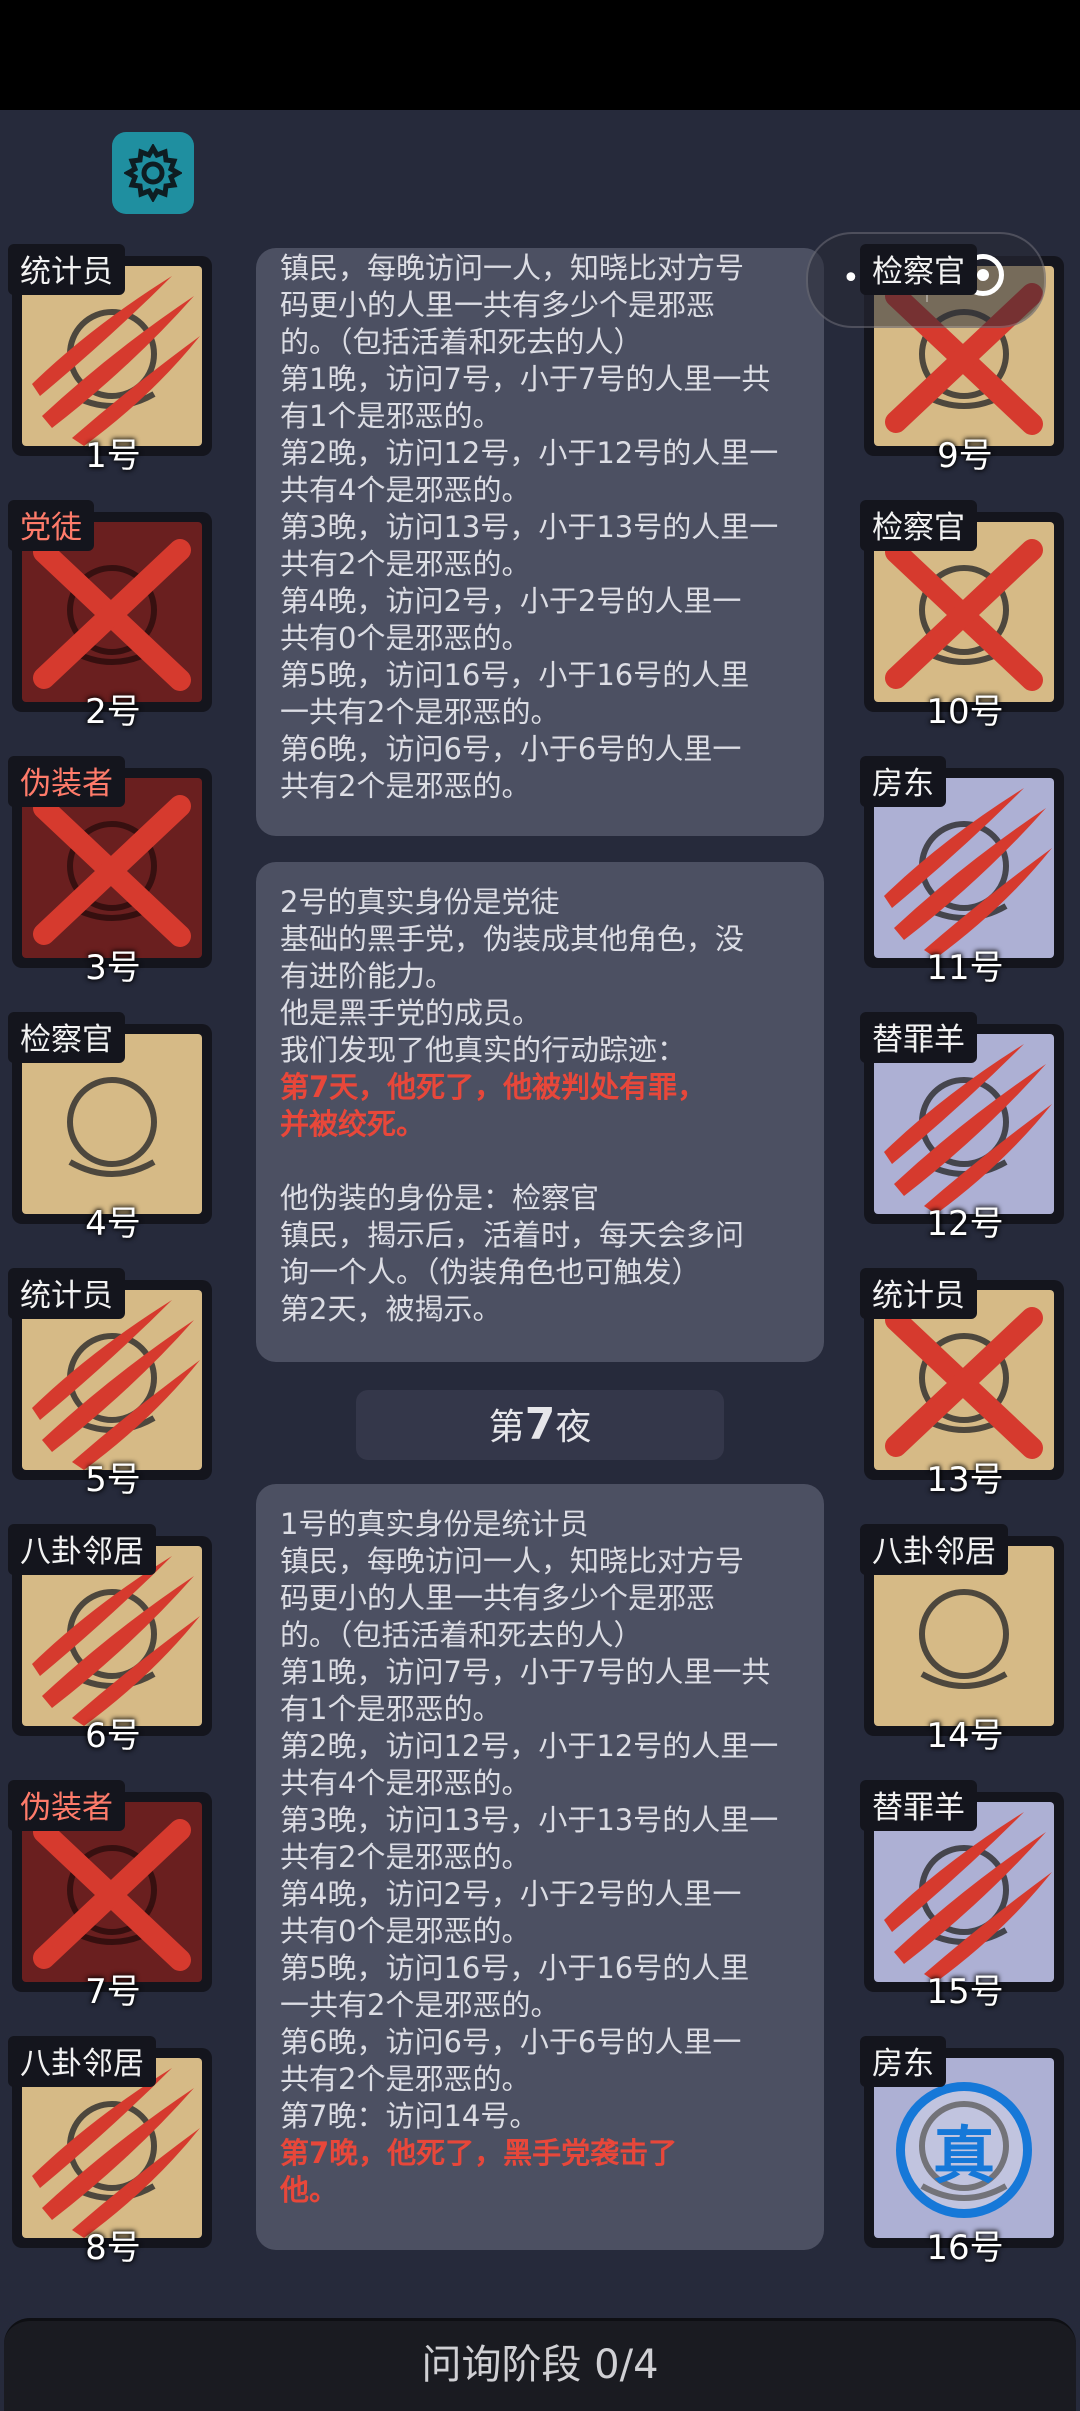 The image size is (1080, 2411). Describe the element at coordinates (113, 1896) in the screenshot. I see `player-slot-7: 伪装者 7号` at that location.